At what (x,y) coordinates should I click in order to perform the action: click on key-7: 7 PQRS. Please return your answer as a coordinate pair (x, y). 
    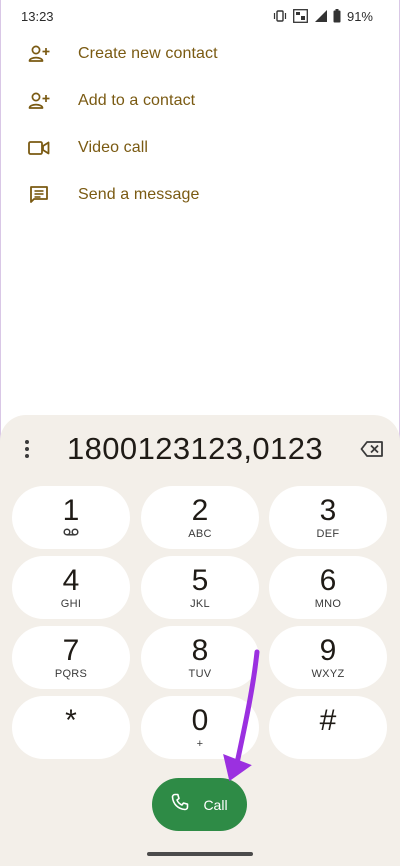
    Looking at the image, I should click on (71, 657).